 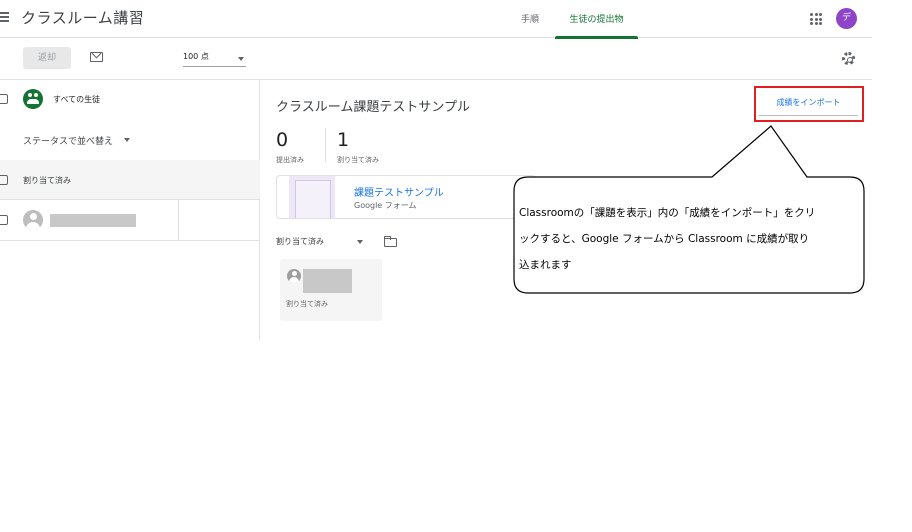 What do you see at coordinates (82, 17) in the screenshot?
I see `class-title: クラスルーム講習` at bounding box center [82, 17].